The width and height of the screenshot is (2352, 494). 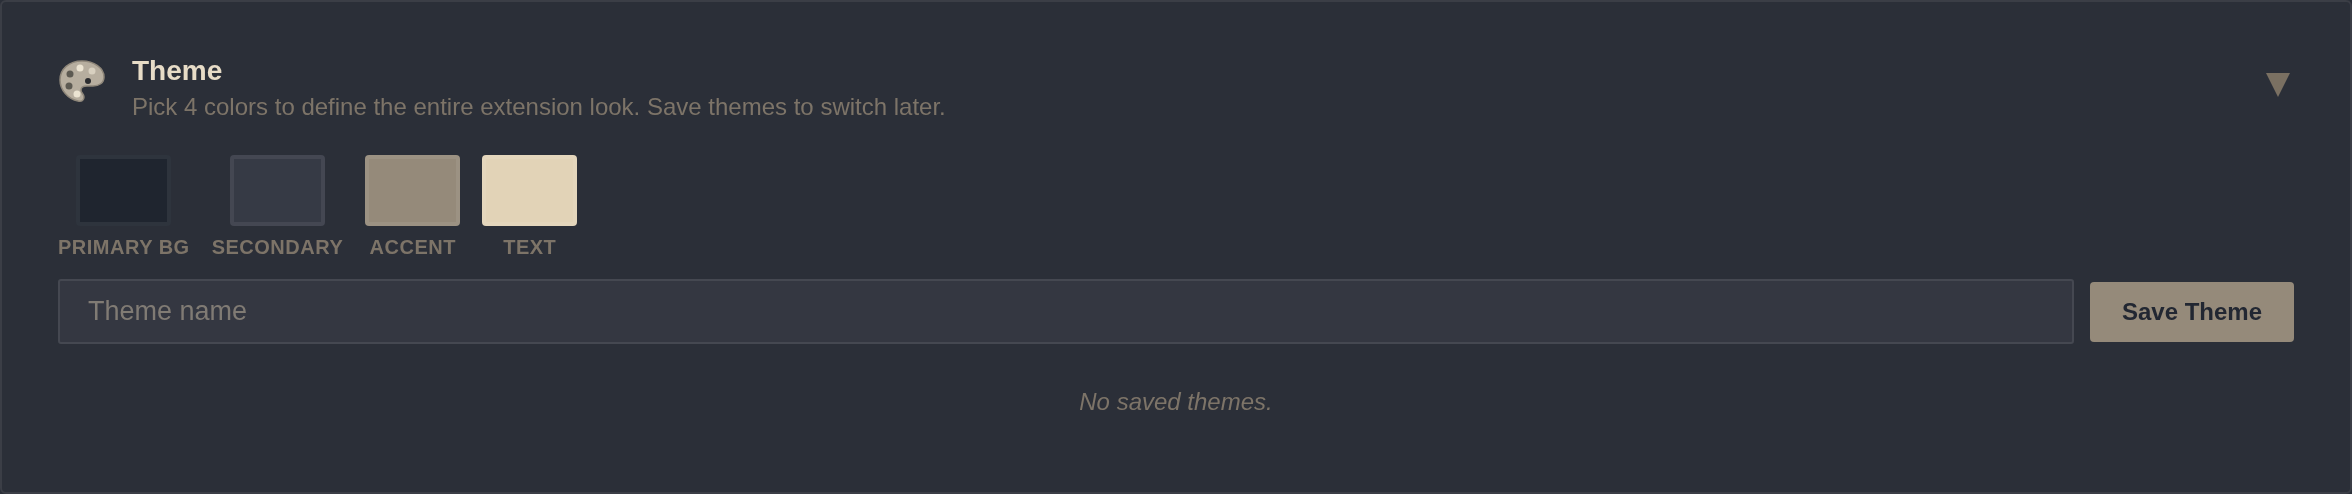 What do you see at coordinates (2192, 311) in the screenshot?
I see `save-theme-button: Save Theme` at bounding box center [2192, 311].